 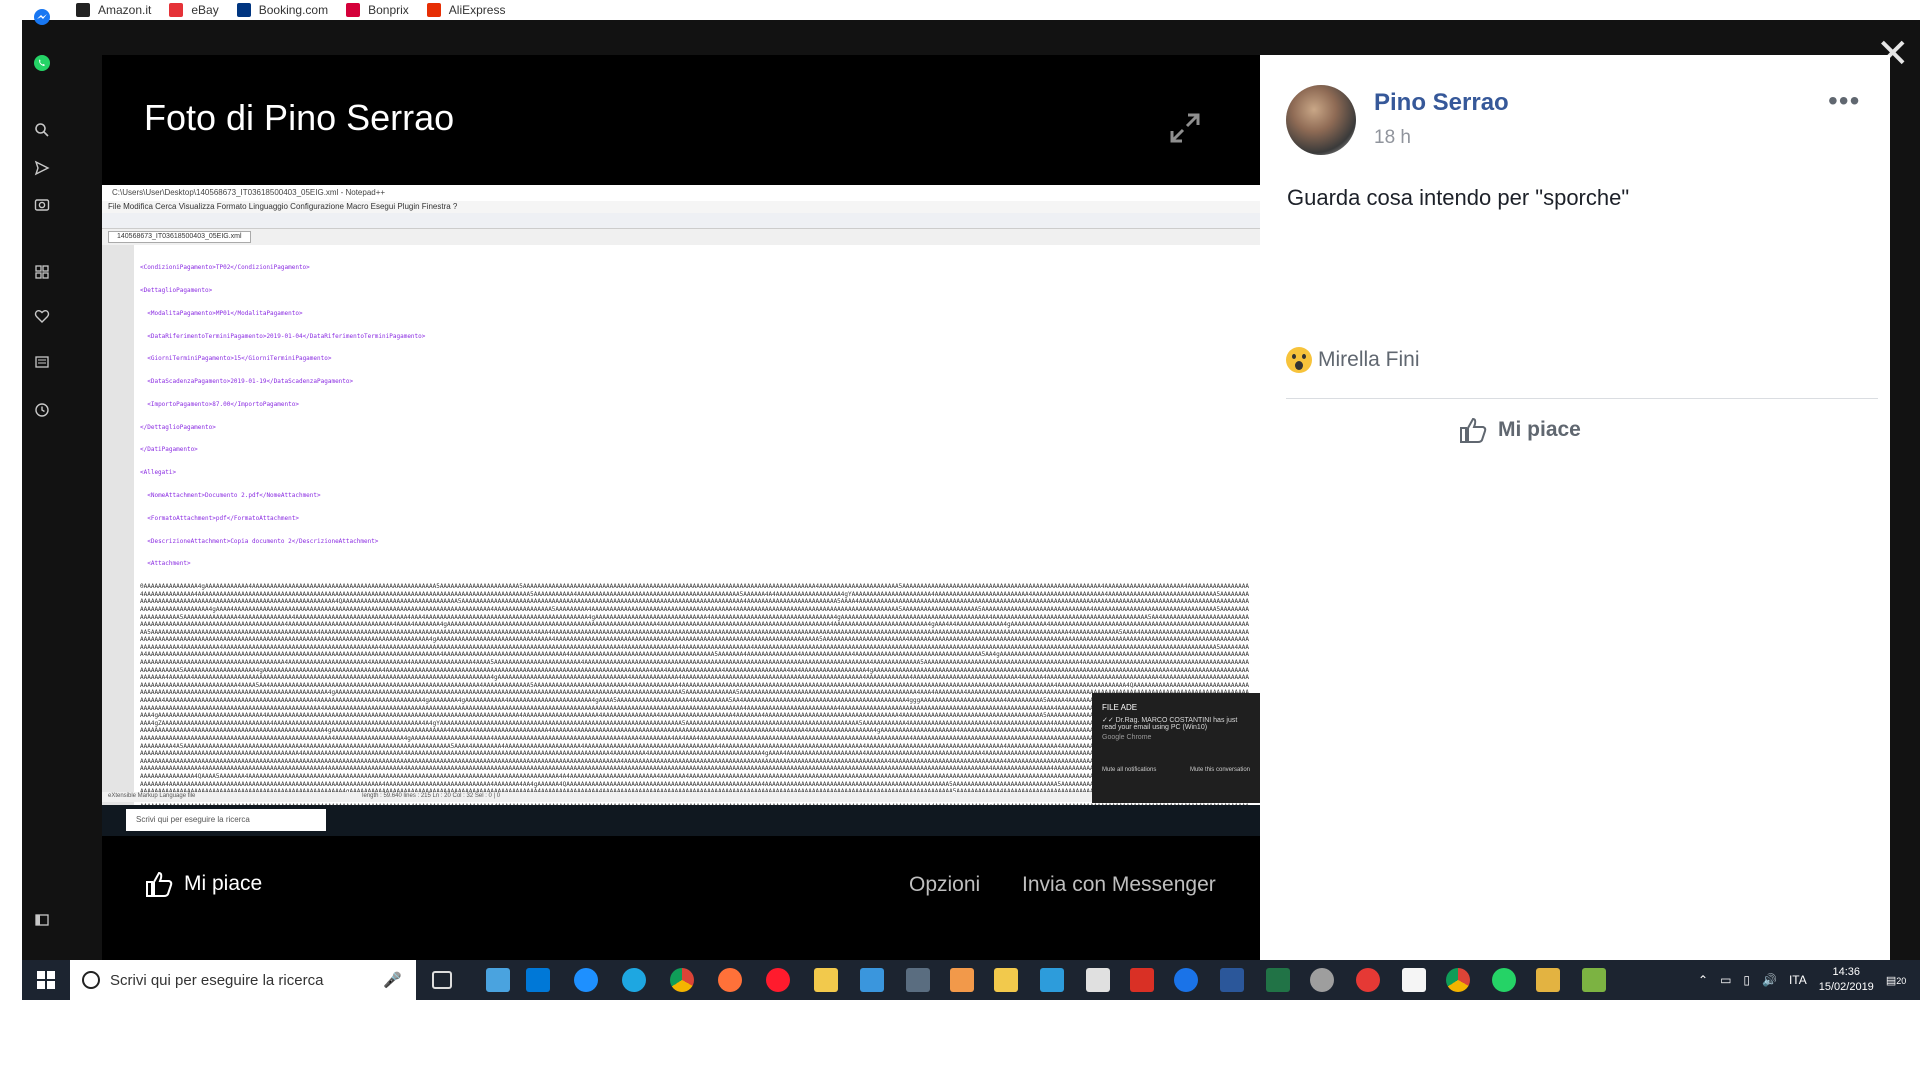 I want to click on panel-like-button: Mi piace, so click(x=1519, y=430).